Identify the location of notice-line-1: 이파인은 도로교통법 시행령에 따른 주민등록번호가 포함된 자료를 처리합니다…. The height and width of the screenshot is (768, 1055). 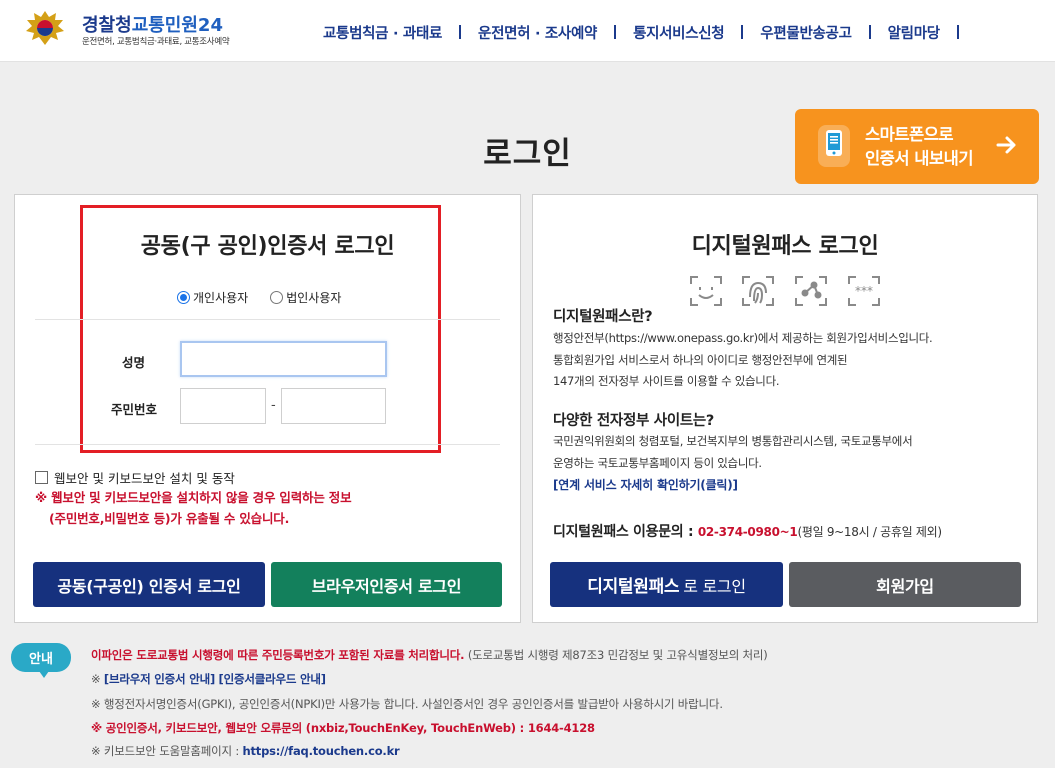
(429, 655).